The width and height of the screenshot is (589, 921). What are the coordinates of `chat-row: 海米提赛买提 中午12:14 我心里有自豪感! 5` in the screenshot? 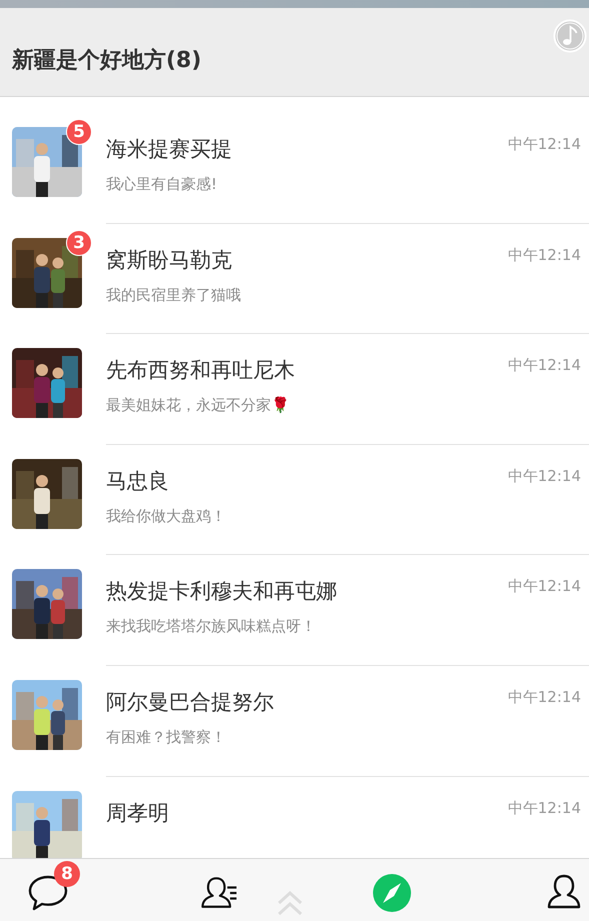 It's located at (294, 168).